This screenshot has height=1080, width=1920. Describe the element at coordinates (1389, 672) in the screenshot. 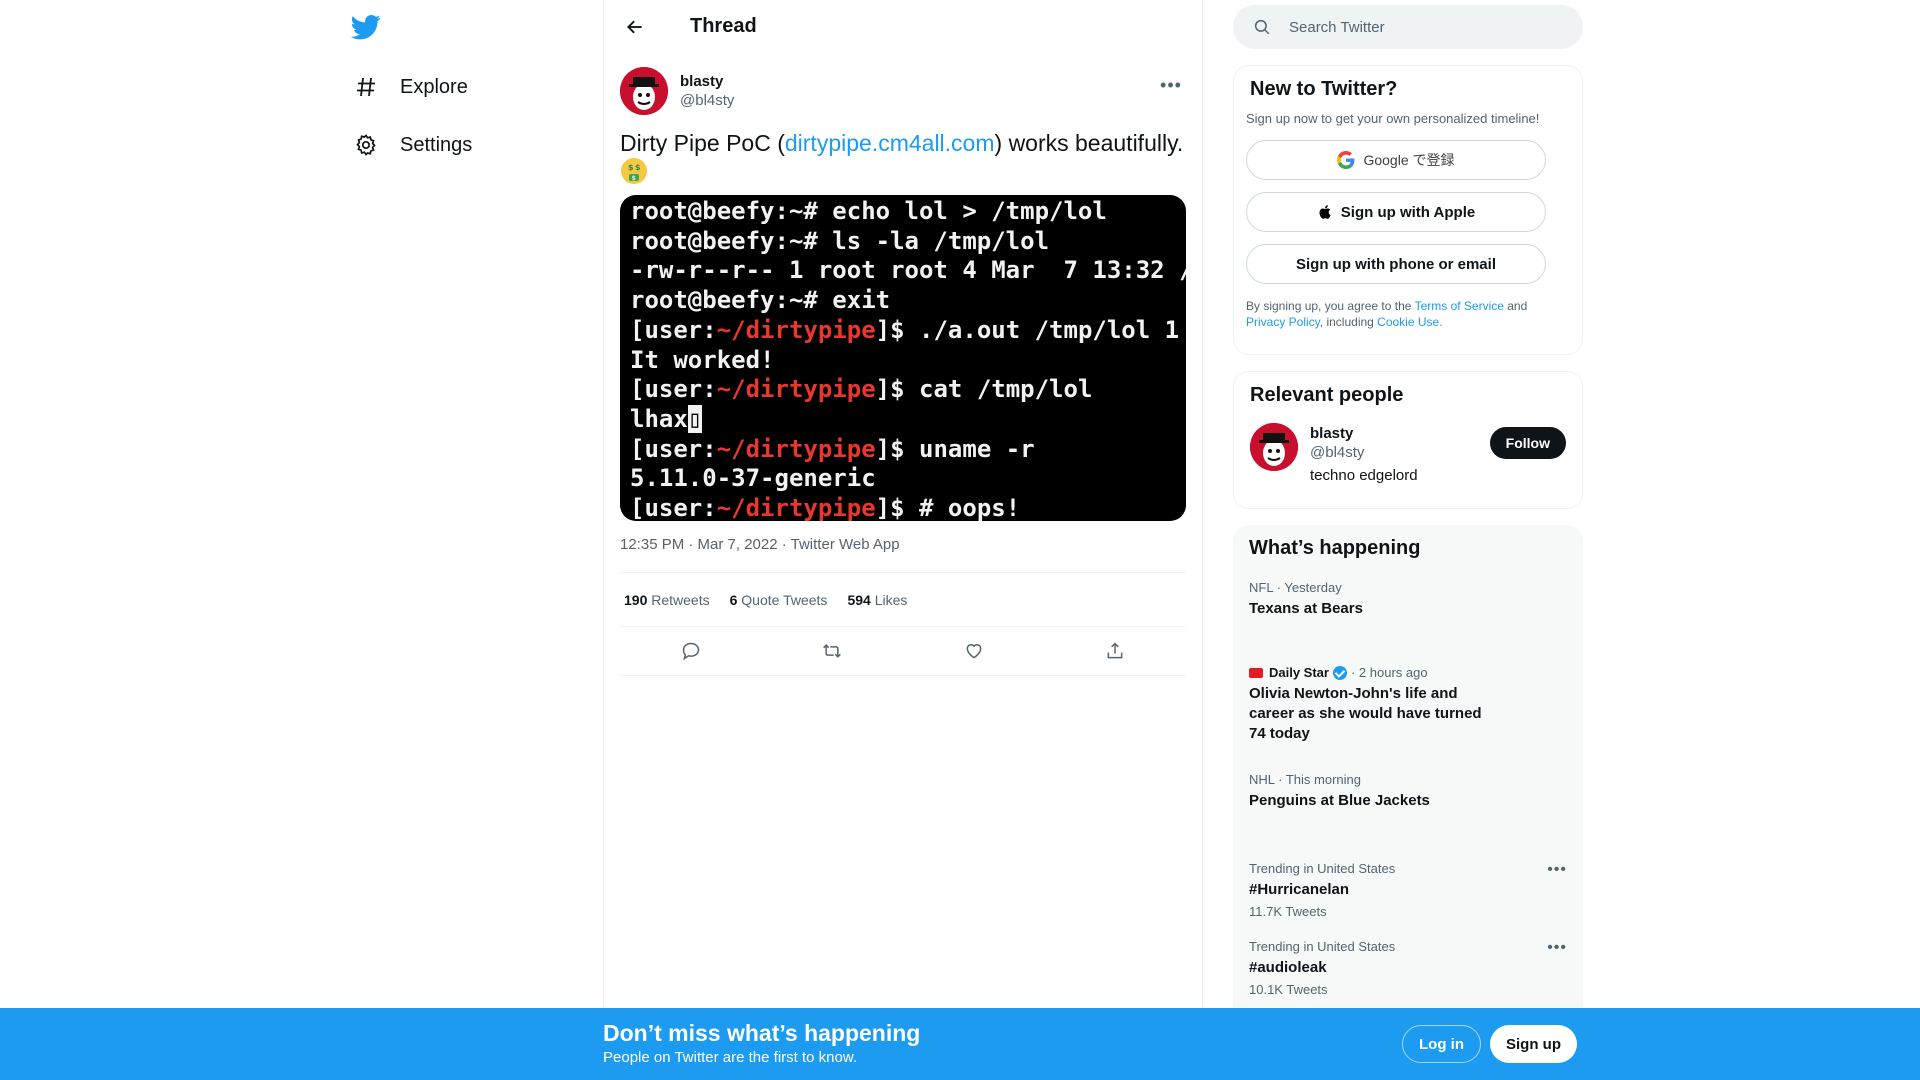

I see `trend-time: · 2 hours ago` at that location.